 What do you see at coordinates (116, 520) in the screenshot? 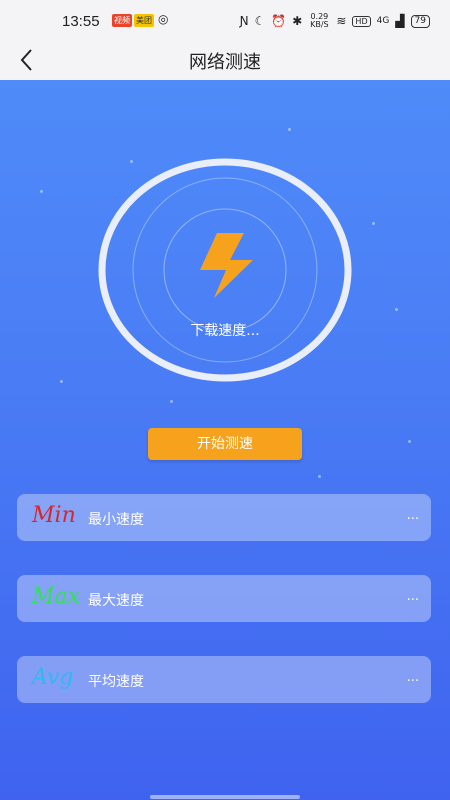
I see `min-speed-label: 最小速度` at bounding box center [116, 520].